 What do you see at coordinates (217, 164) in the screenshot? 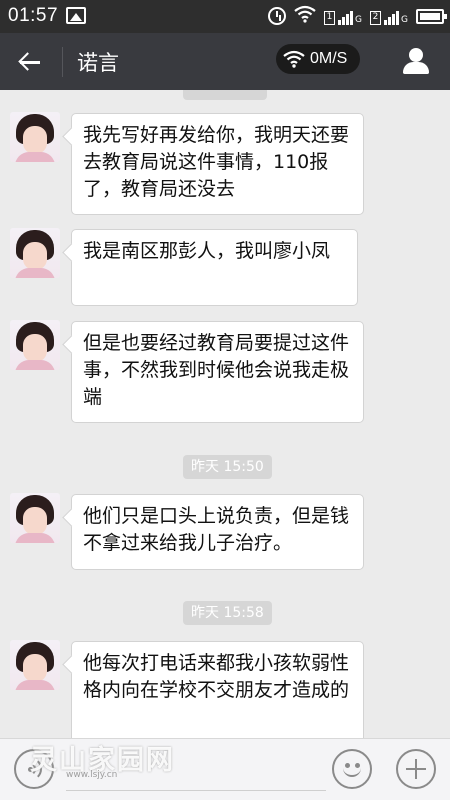
I see `message-bubble: 我先写好再发给你，我明天还要去教育局说这件事情，110报了，教育局还没去` at bounding box center [217, 164].